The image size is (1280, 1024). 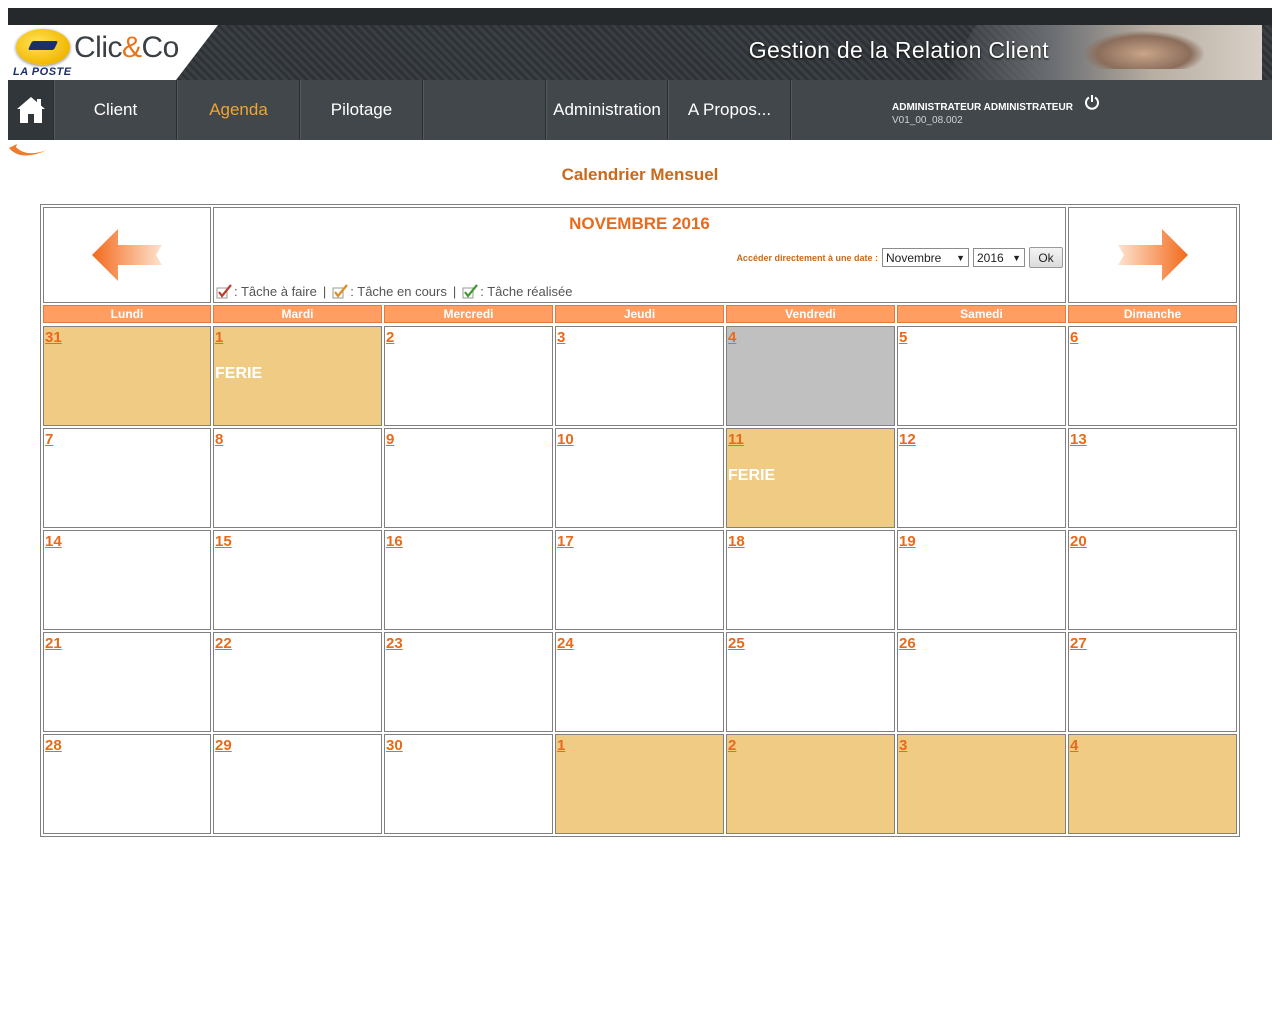 What do you see at coordinates (639, 314) in the screenshot?
I see `weekday-jeudi: Jeudi` at bounding box center [639, 314].